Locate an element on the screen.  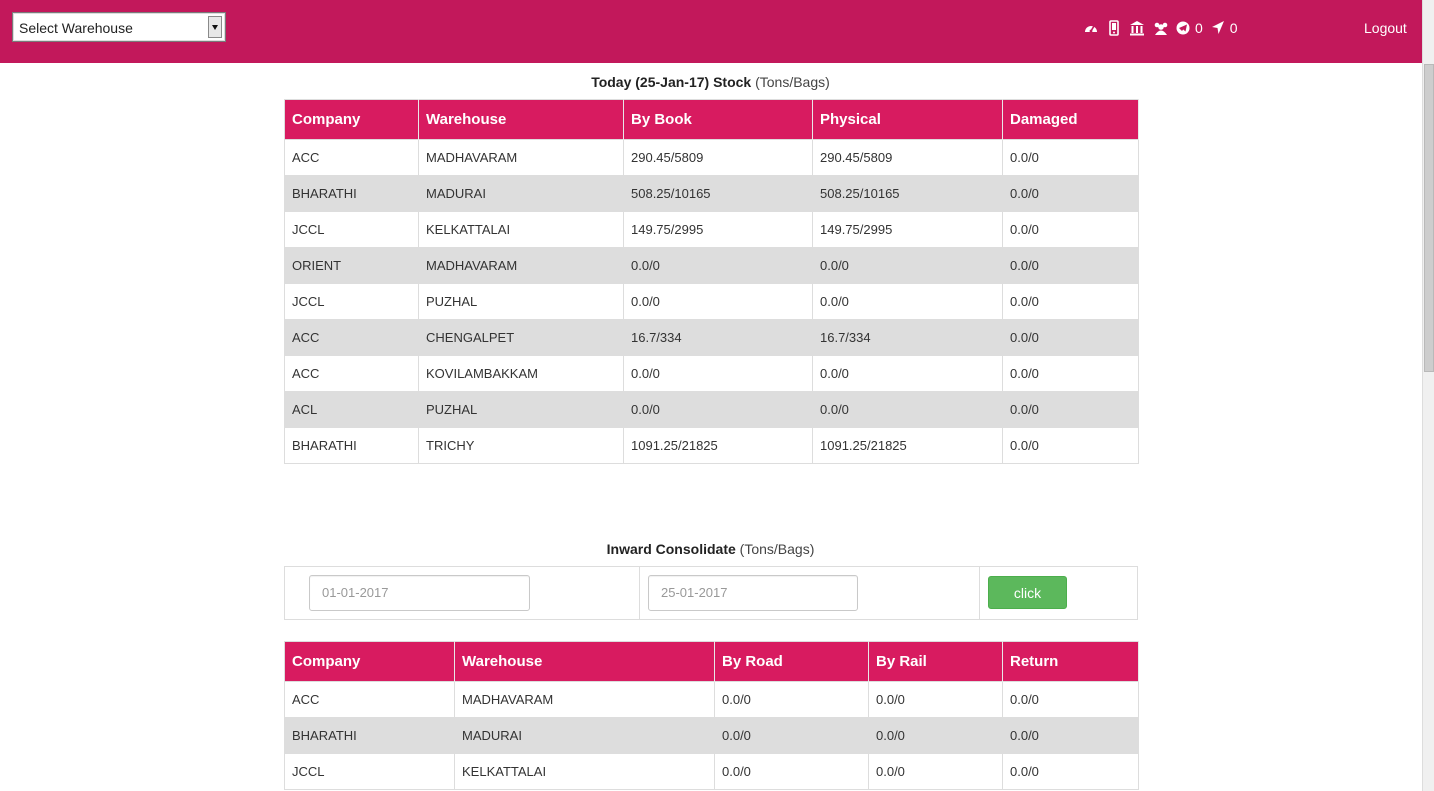
chevron-down-icon is located at coordinates (215, 27).